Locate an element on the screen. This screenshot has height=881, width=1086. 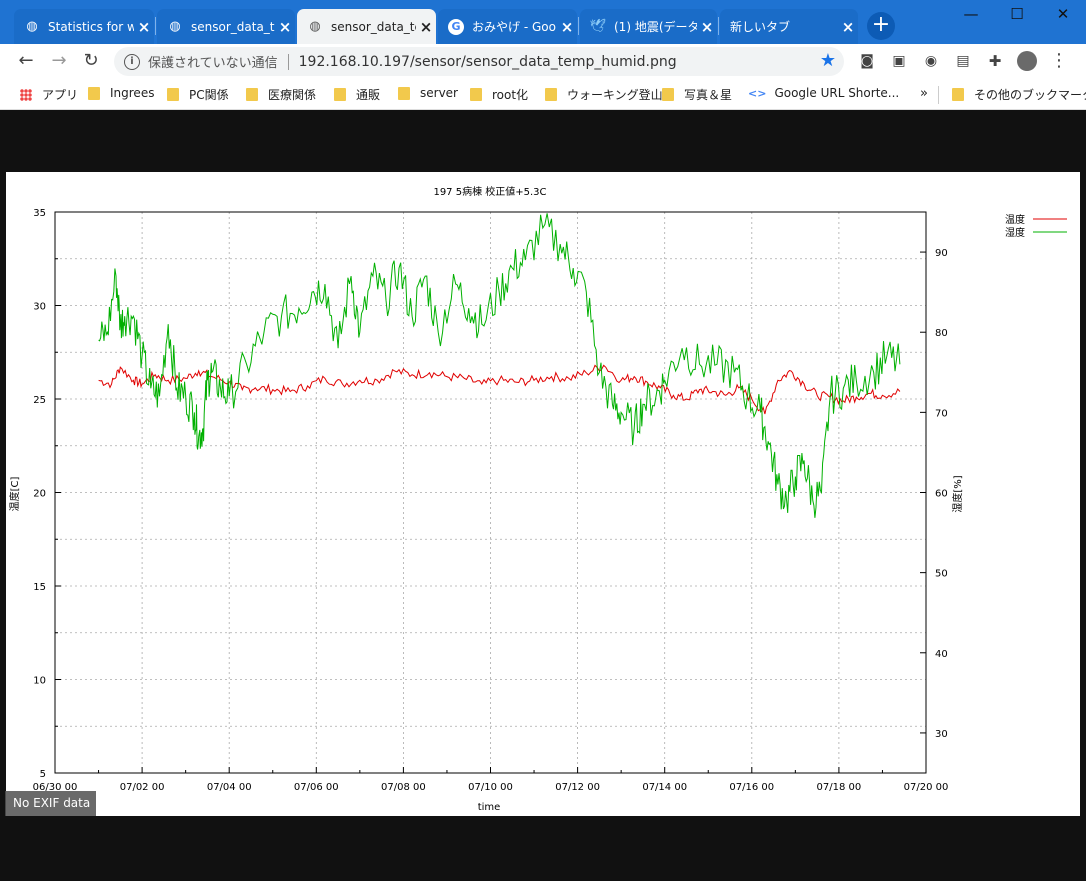
y-tick-label: 5 is located at coordinates (43, 774).